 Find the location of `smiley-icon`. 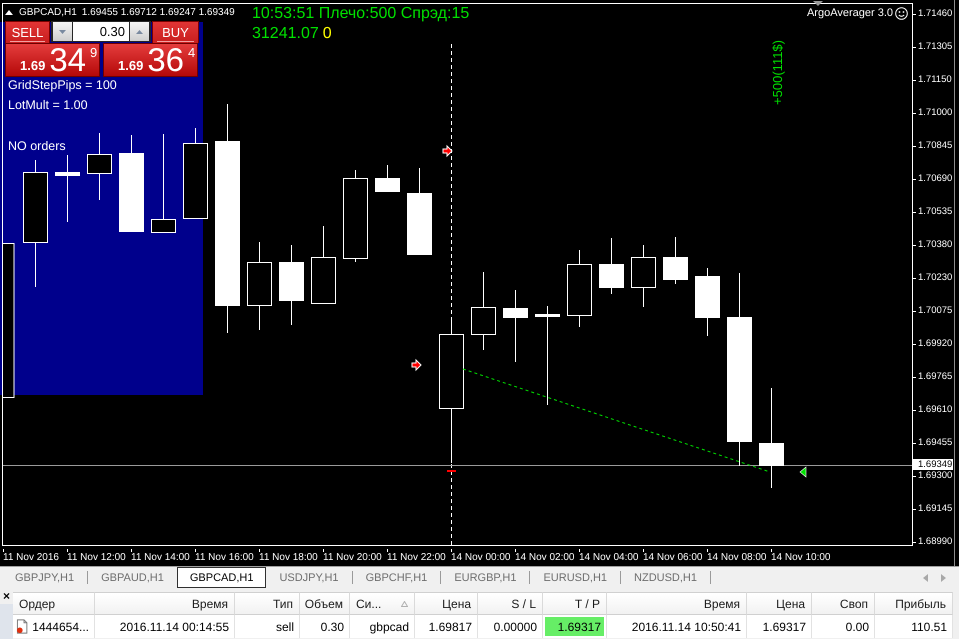

smiley-icon is located at coordinates (901, 13).